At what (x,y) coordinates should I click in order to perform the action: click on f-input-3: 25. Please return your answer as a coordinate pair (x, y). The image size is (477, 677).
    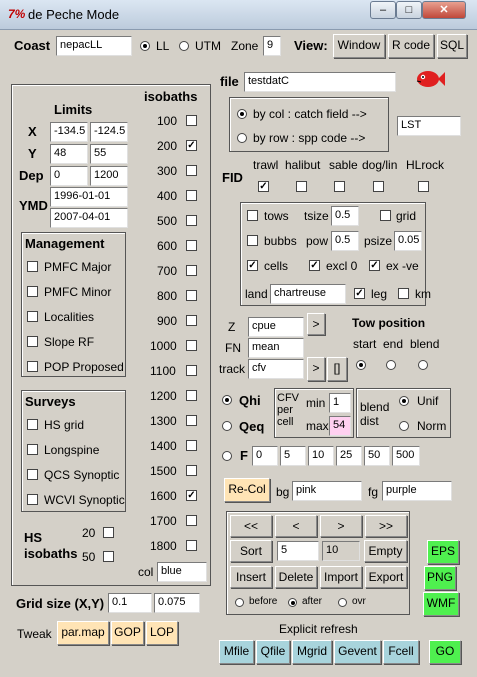
    Looking at the image, I should click on (349, 456).